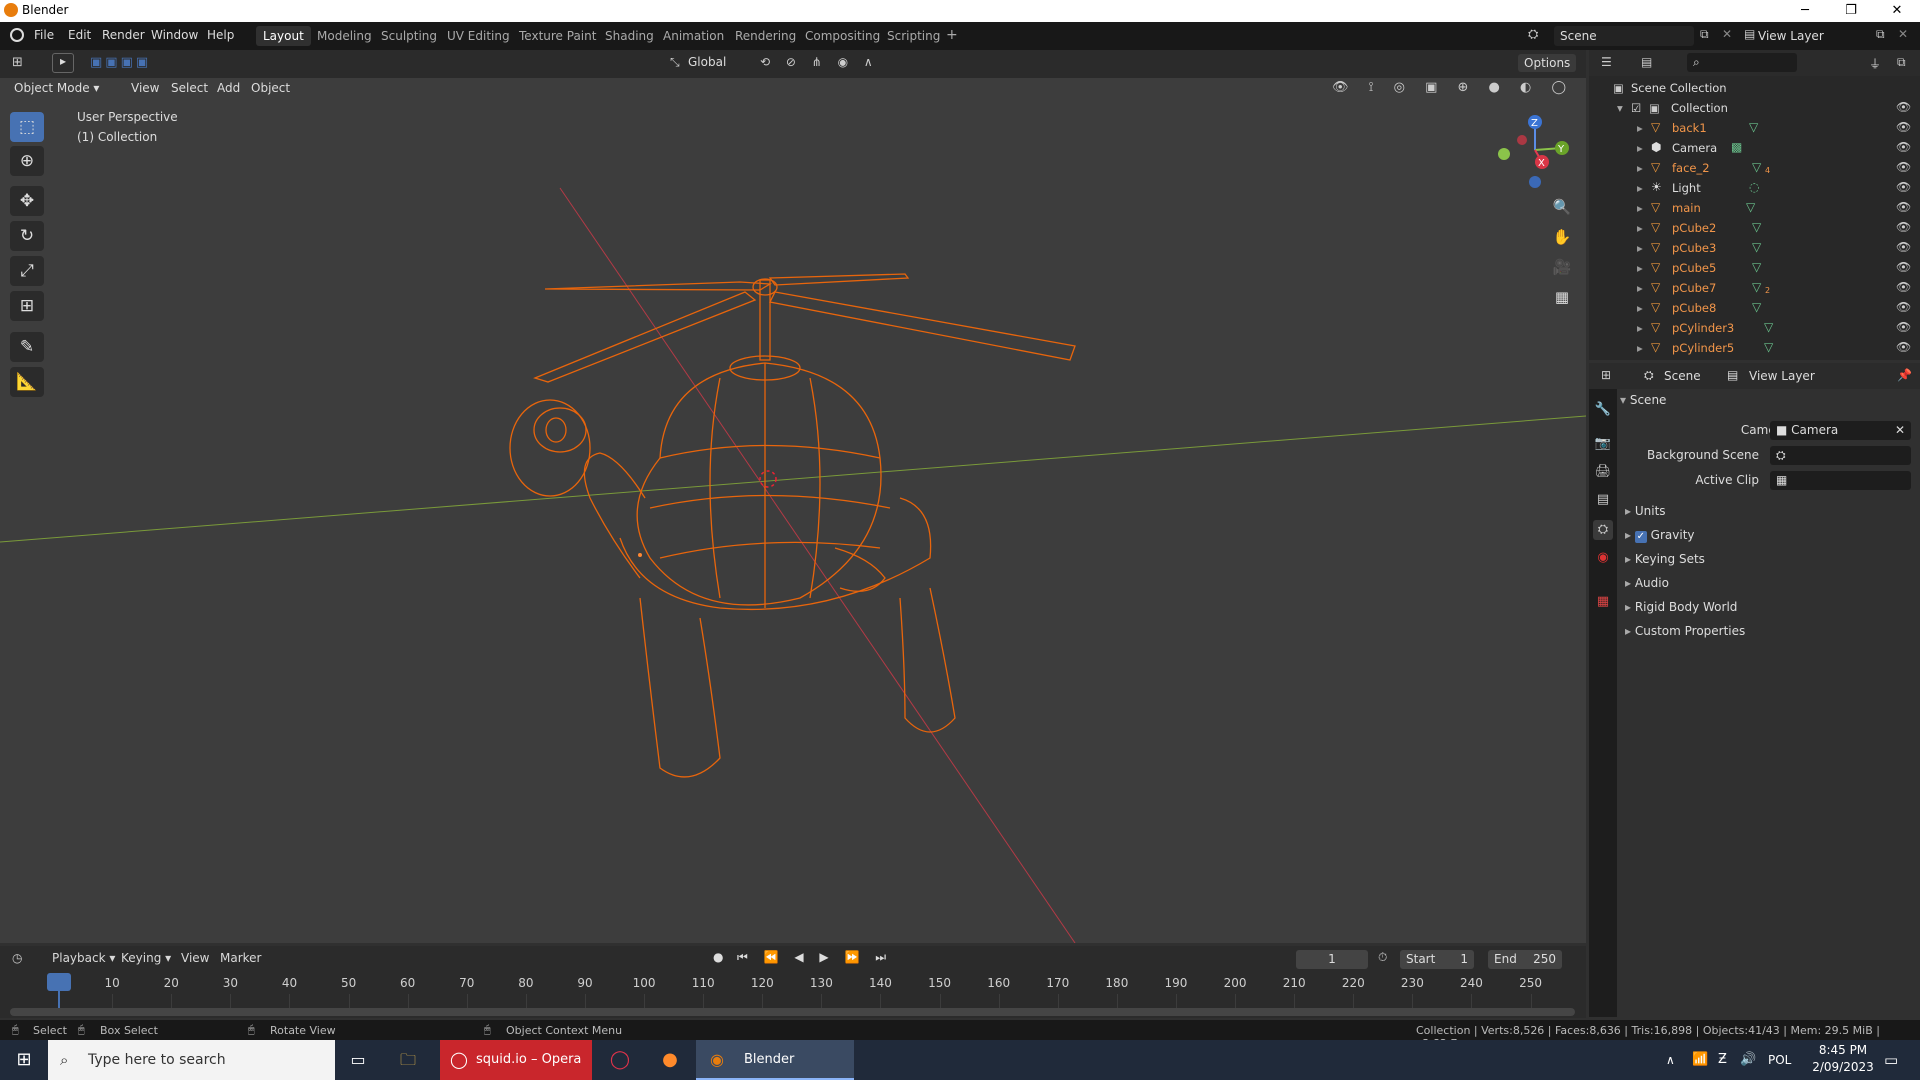  What do you see at coordinates (1891, 1060) in the screenshot?
I see `notifications-icon: ▭` at bounding box center [1891, 1060].